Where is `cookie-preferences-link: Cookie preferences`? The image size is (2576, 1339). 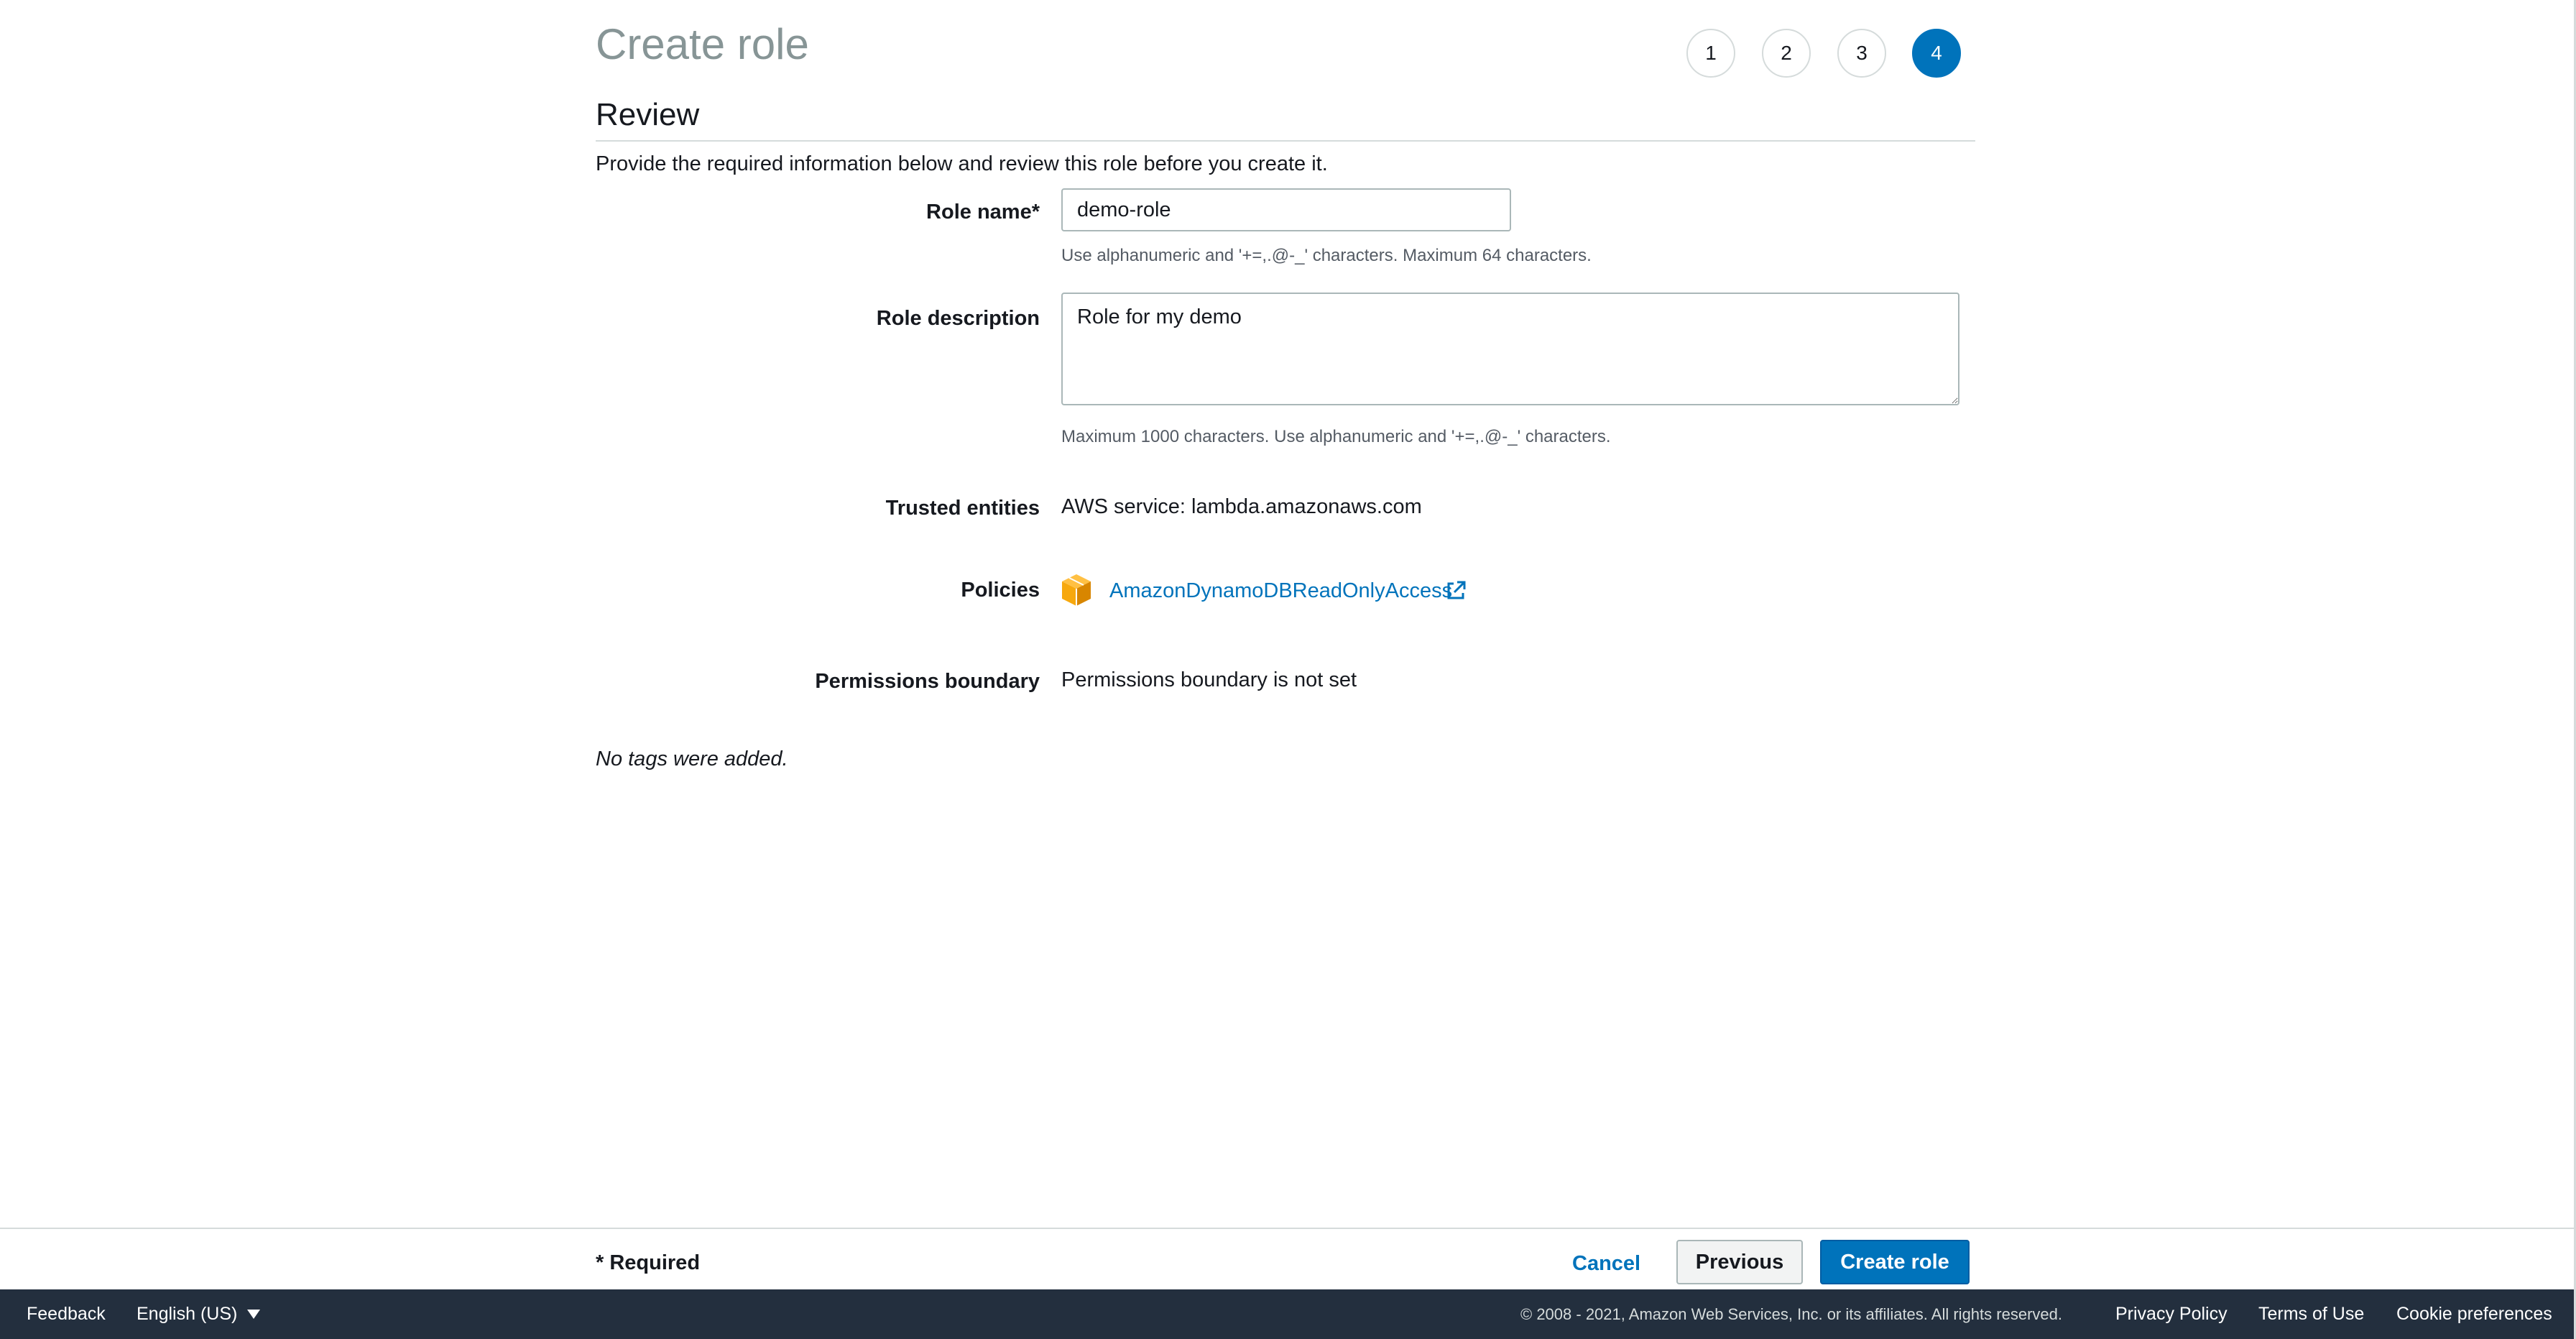 cookie-preferences-link: Cookie preferences is located at coordinates (2474, 1314).